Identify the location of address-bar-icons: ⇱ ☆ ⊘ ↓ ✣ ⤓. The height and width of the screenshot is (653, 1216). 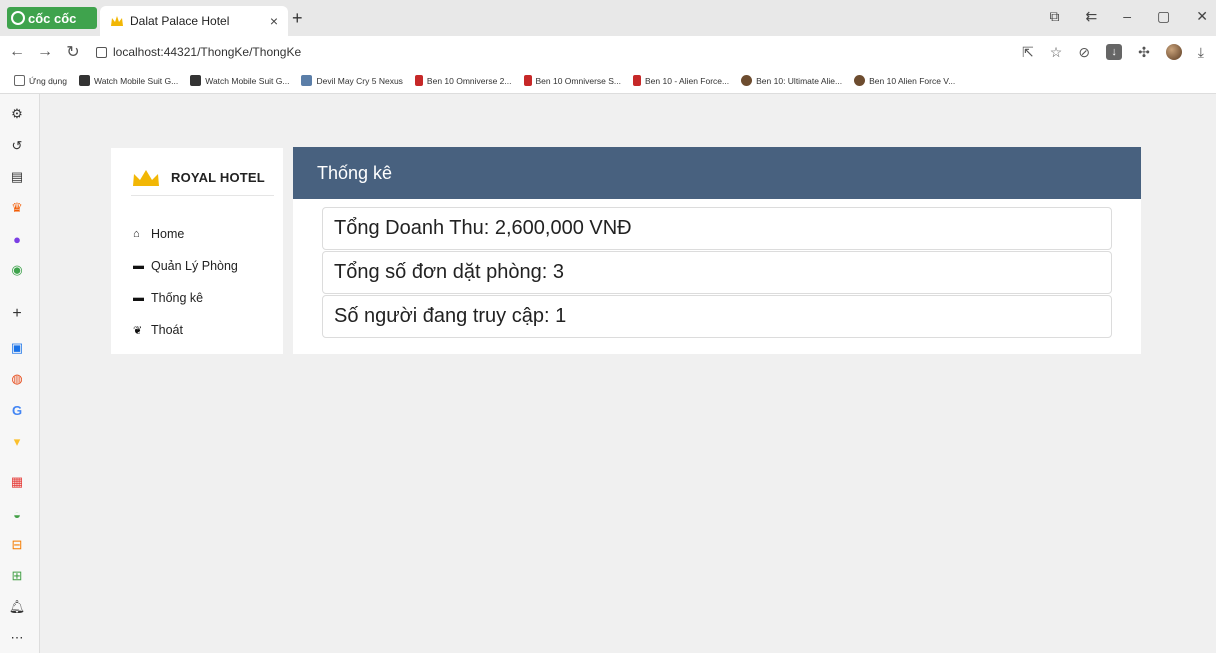
(1113, 52).